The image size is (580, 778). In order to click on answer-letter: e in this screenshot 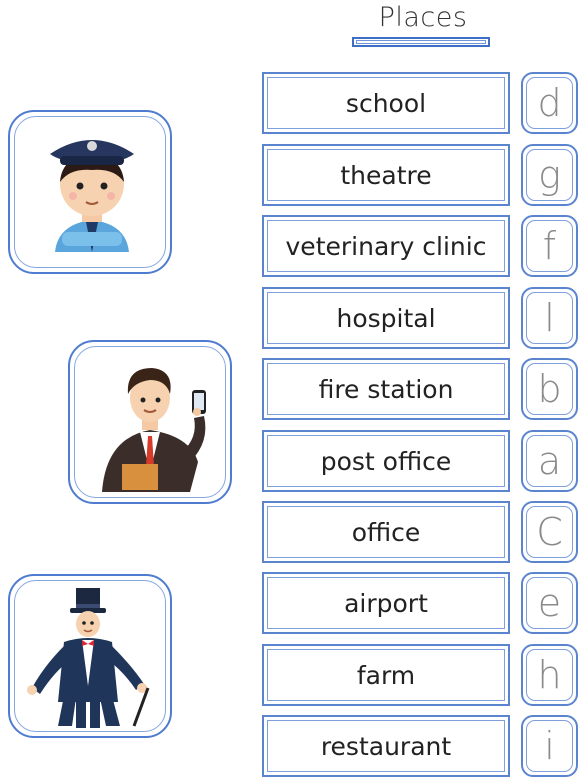, I will do `click(549, 603)`.